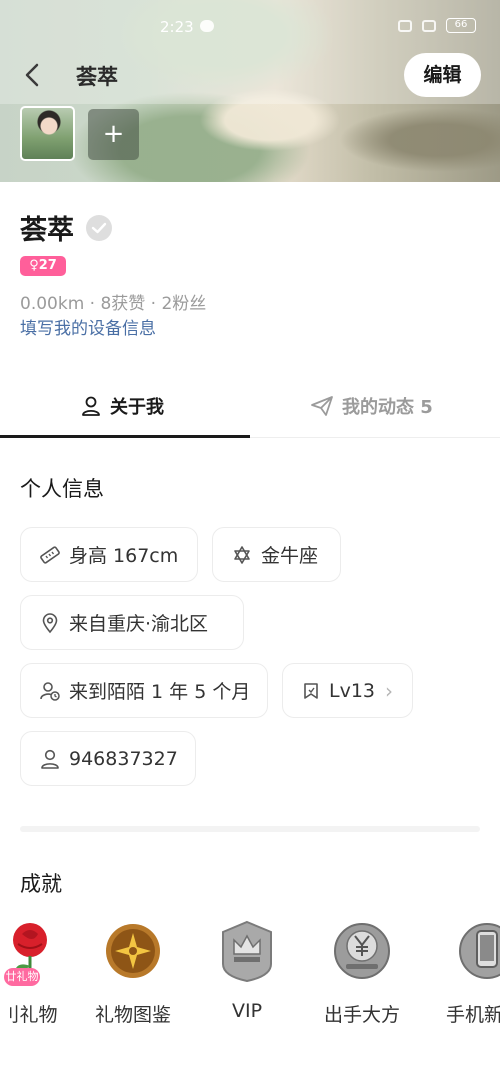 This screenshot has height=1083, width=500. Describe the element at coordinates (132, 1015) in the screenshot. I see `achievement-label-gift-catalog: 礼物图鉴` at that location.